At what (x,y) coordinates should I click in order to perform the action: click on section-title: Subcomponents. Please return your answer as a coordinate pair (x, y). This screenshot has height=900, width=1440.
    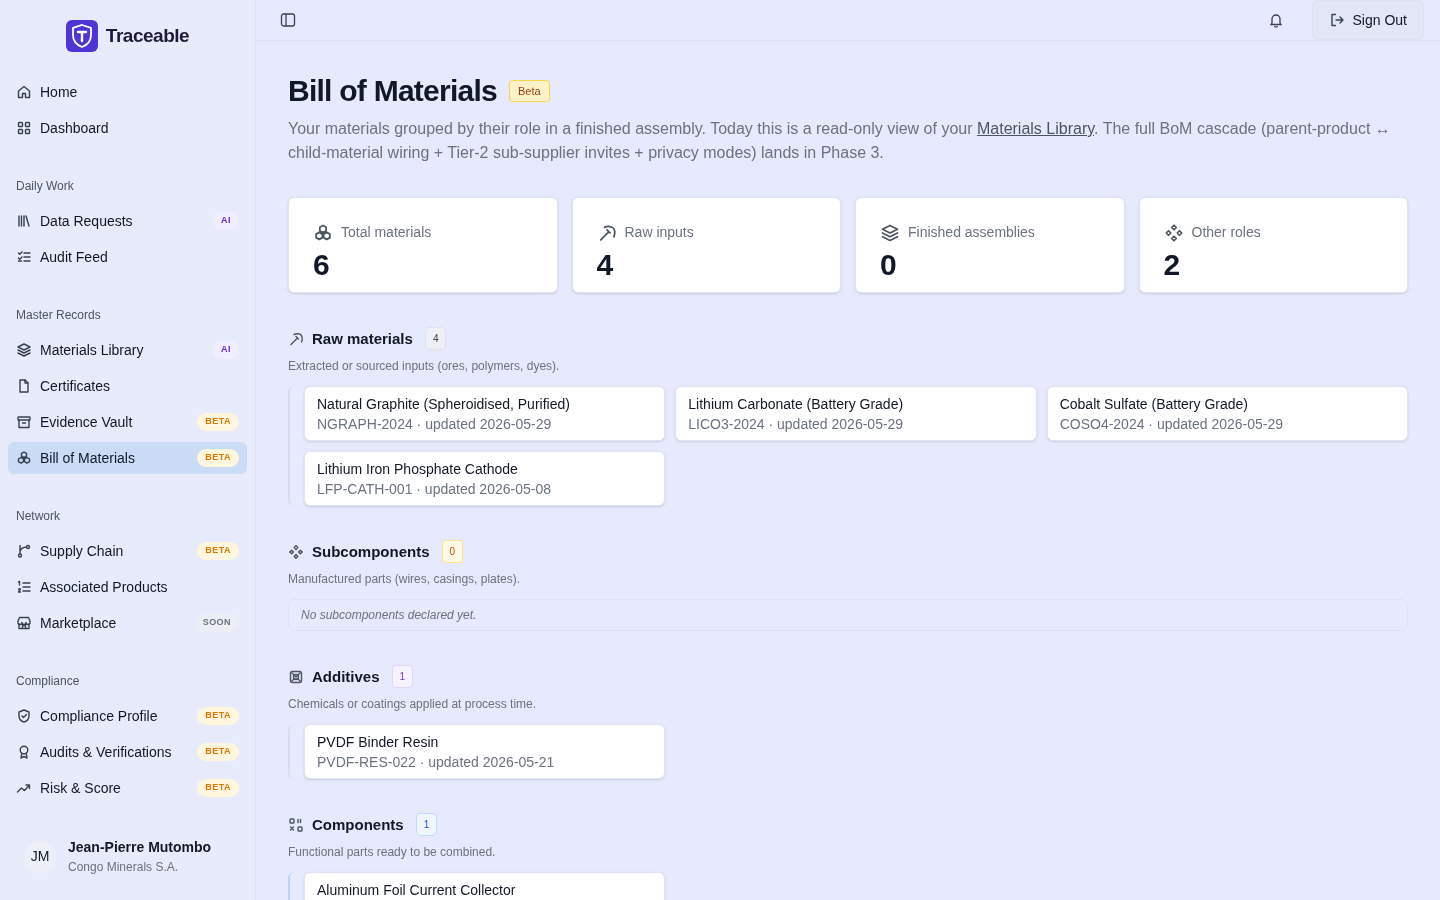
    Looking at the image, I should click on (371, 551).